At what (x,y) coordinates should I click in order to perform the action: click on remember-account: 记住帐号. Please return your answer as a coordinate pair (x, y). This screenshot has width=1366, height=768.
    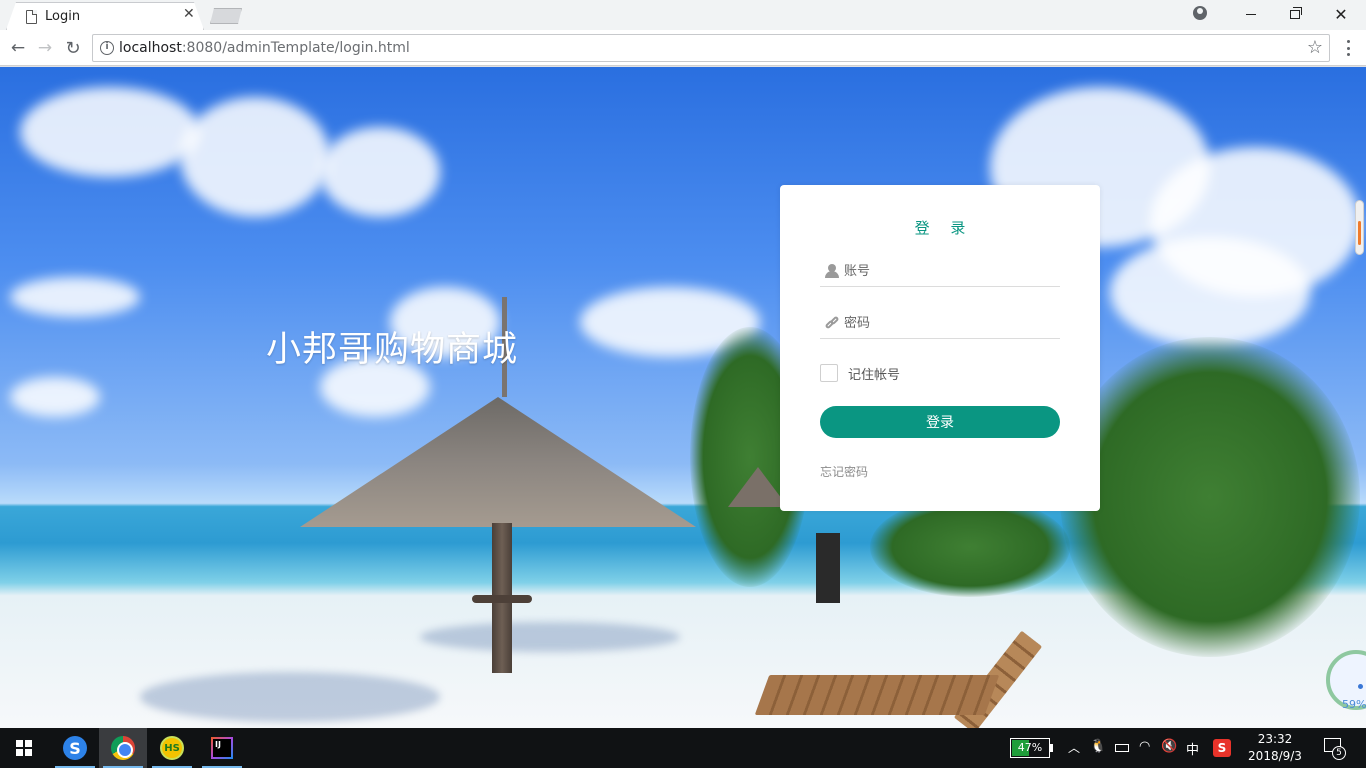
    Looking at the image, I should click on (860, 373).